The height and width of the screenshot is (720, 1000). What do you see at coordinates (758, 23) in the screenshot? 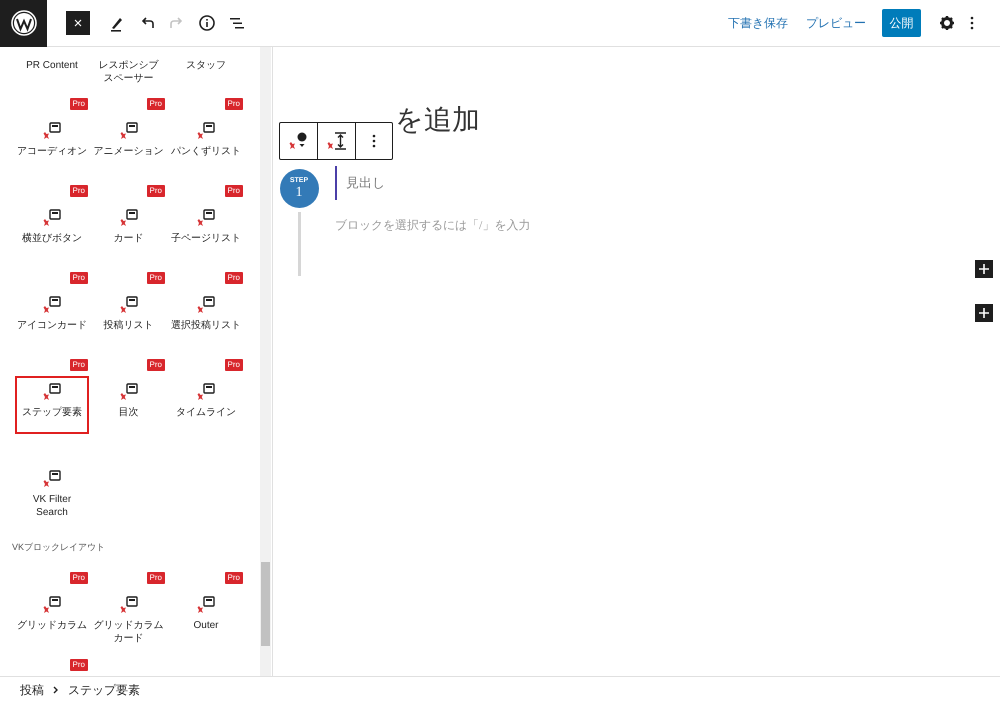
I see `save-draft-button: 下書き保存` at bounding box center [758, 23].